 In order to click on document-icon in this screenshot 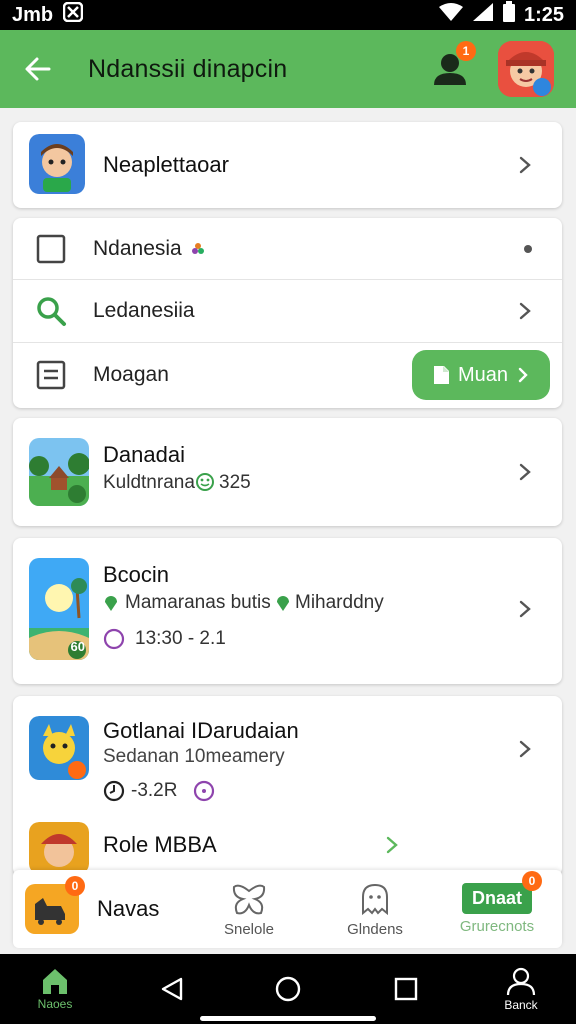, I will do `click(51, 375)`.